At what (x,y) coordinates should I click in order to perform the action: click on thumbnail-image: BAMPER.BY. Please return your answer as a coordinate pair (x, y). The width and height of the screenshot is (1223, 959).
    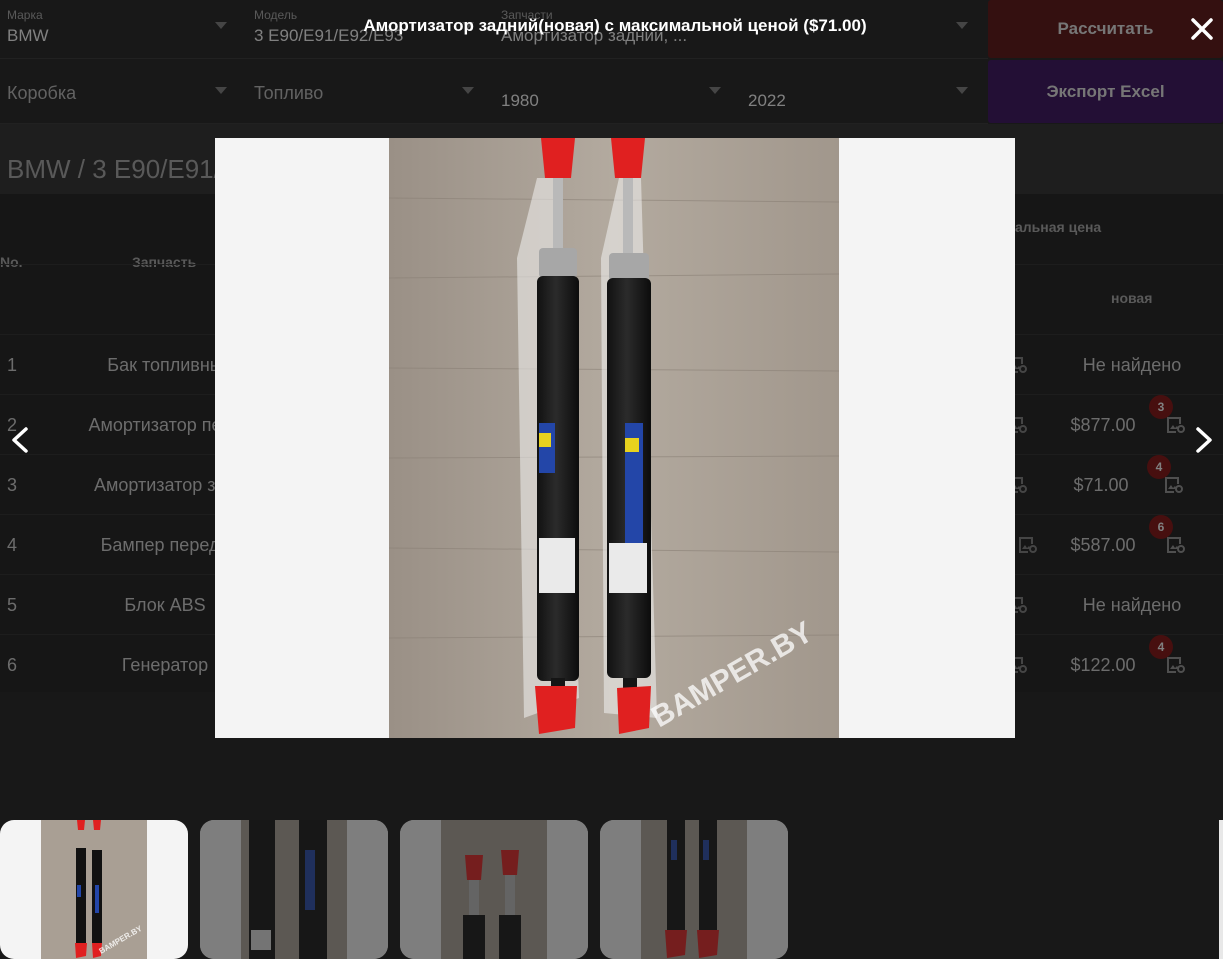
    Looking at the image, I should click on (94, 889).